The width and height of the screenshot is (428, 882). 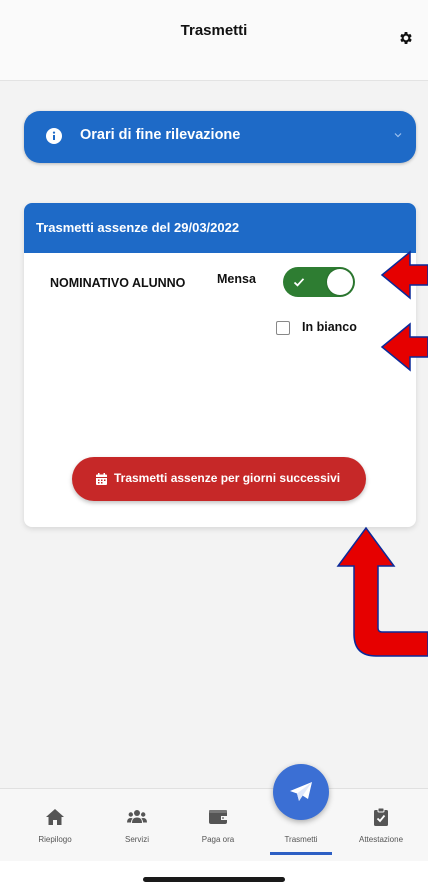 I want to click on send-icon, so click(x=301, y=791).